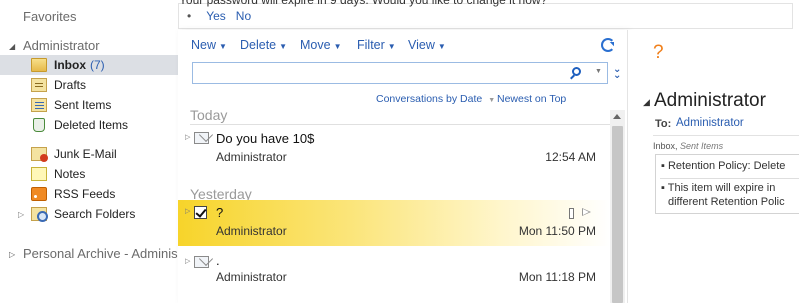 This screenshot has height=303, width=799. What do you see at coordinates (218, 260) in the screenshot?
I see `message-subject: .` at bounding box center [218, 260].